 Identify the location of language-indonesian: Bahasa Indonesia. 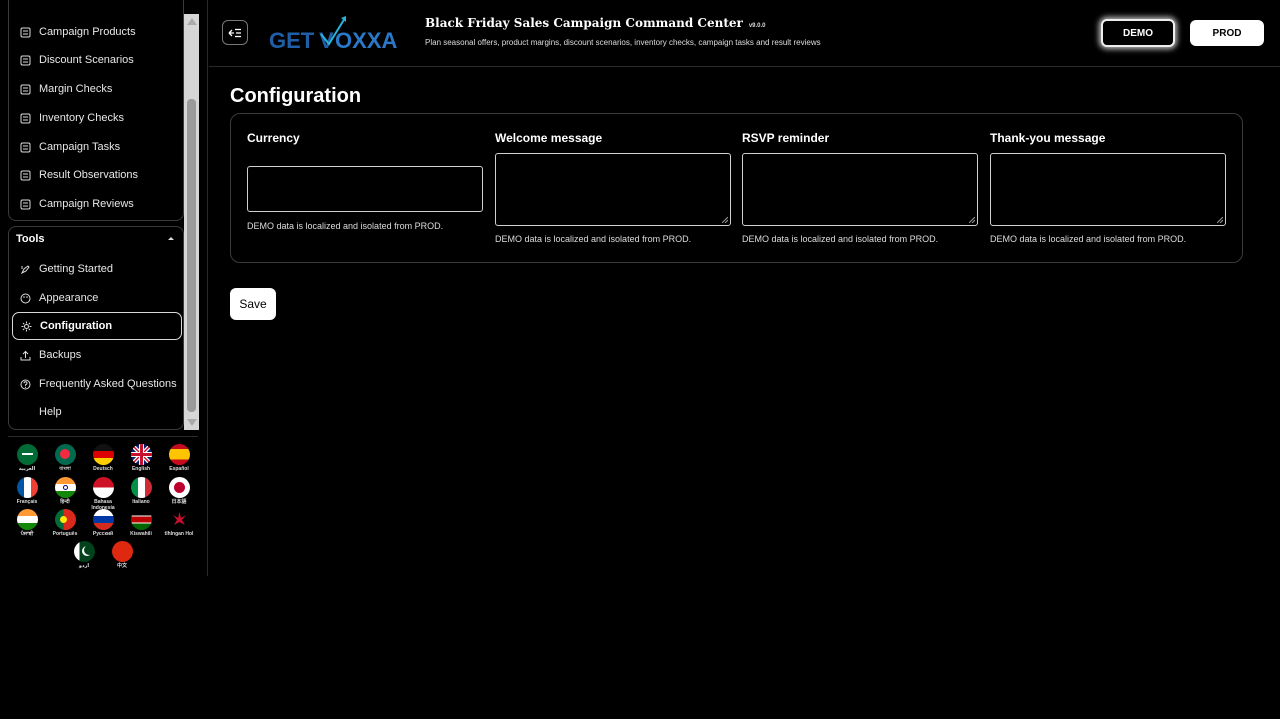
(103, 494).